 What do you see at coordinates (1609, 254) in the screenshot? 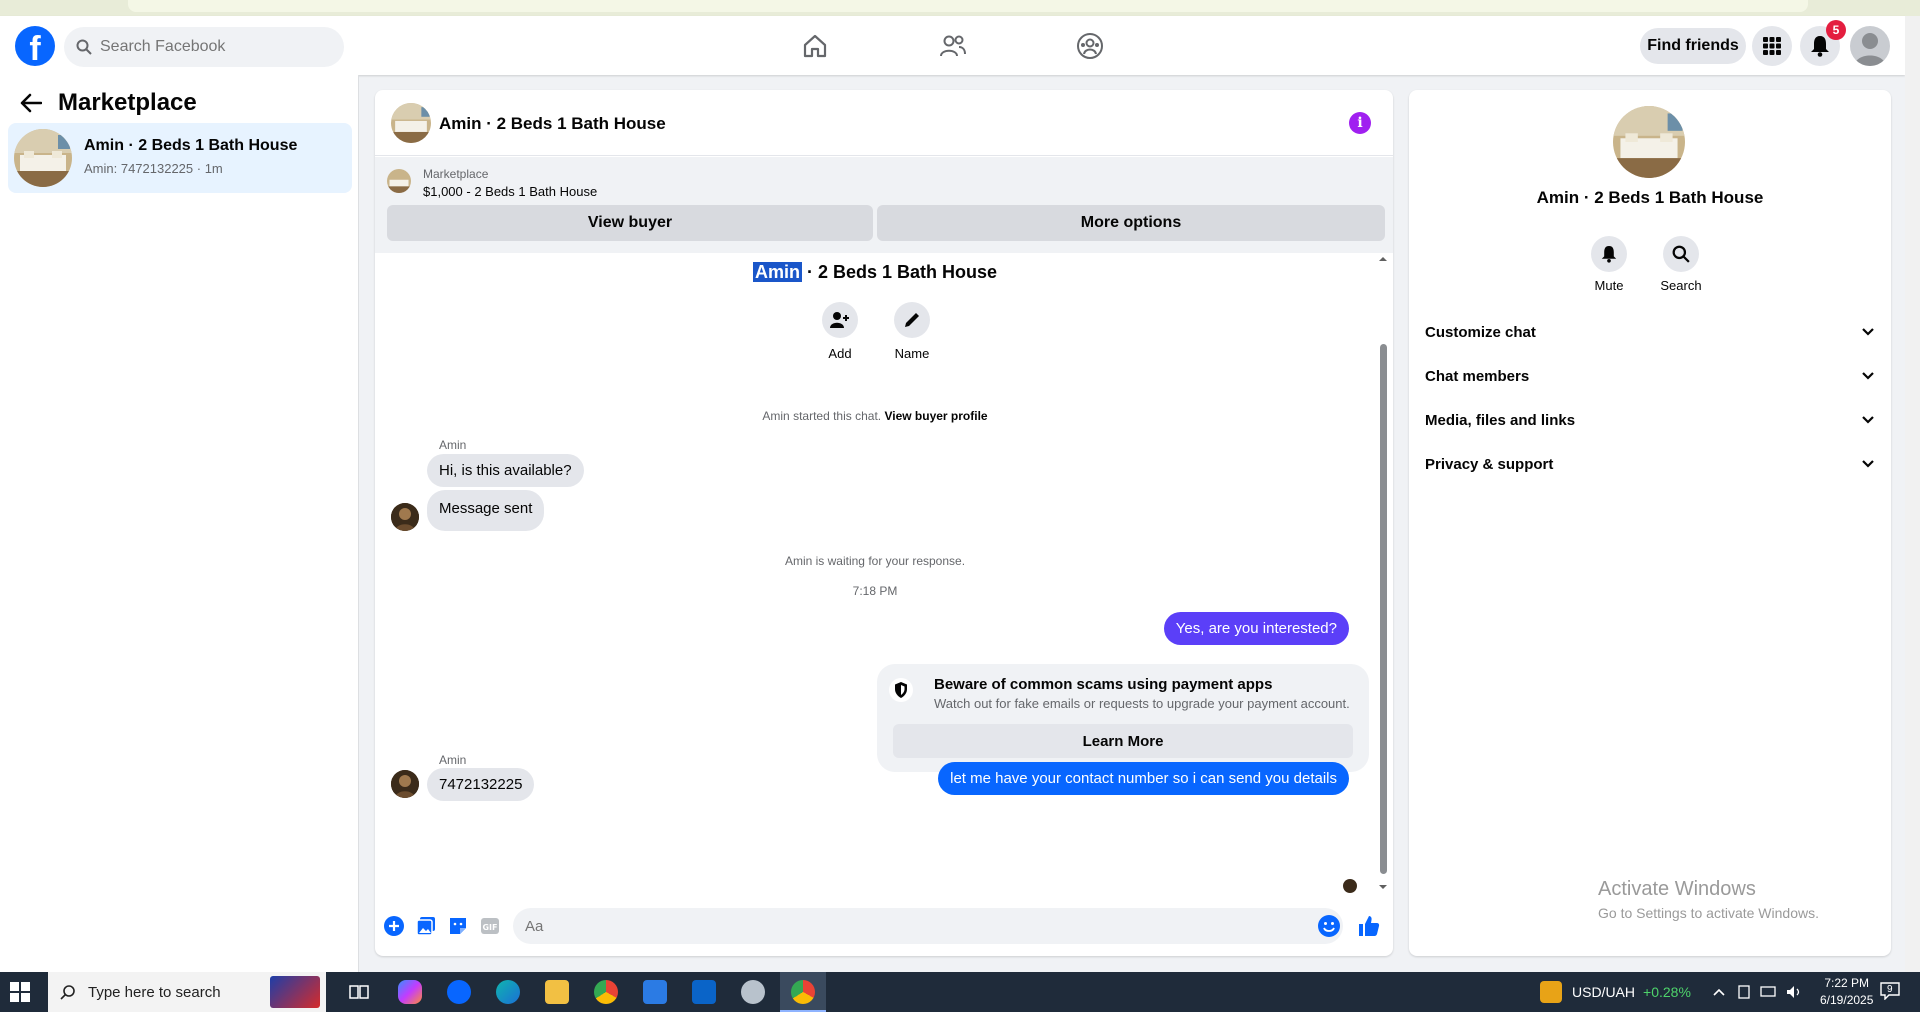
I see `mute-bell-icon` at bounding box center [1609, 254].